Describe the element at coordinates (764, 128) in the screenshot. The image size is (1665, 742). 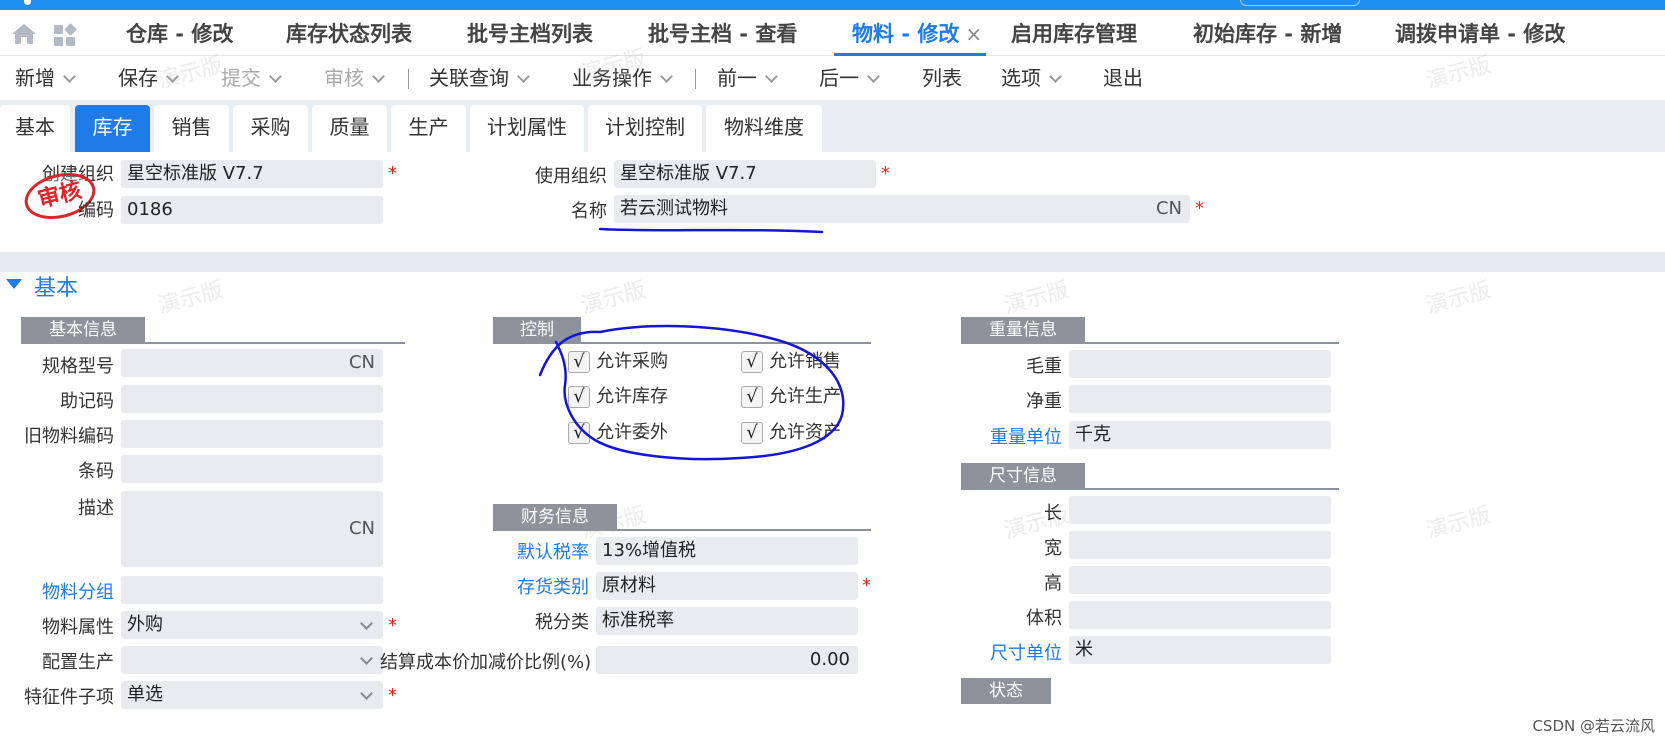
I see `subtab-material-dimension: 物料维度` at that location.